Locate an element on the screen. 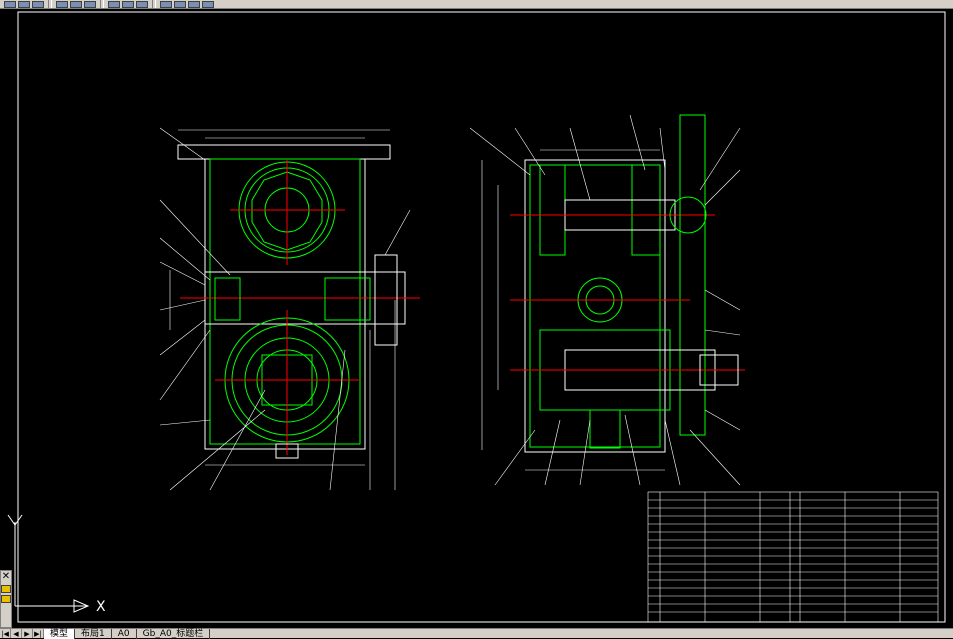 This screenshot has height=639, width=953. top-toolbar is located at coordinates (476, 4).